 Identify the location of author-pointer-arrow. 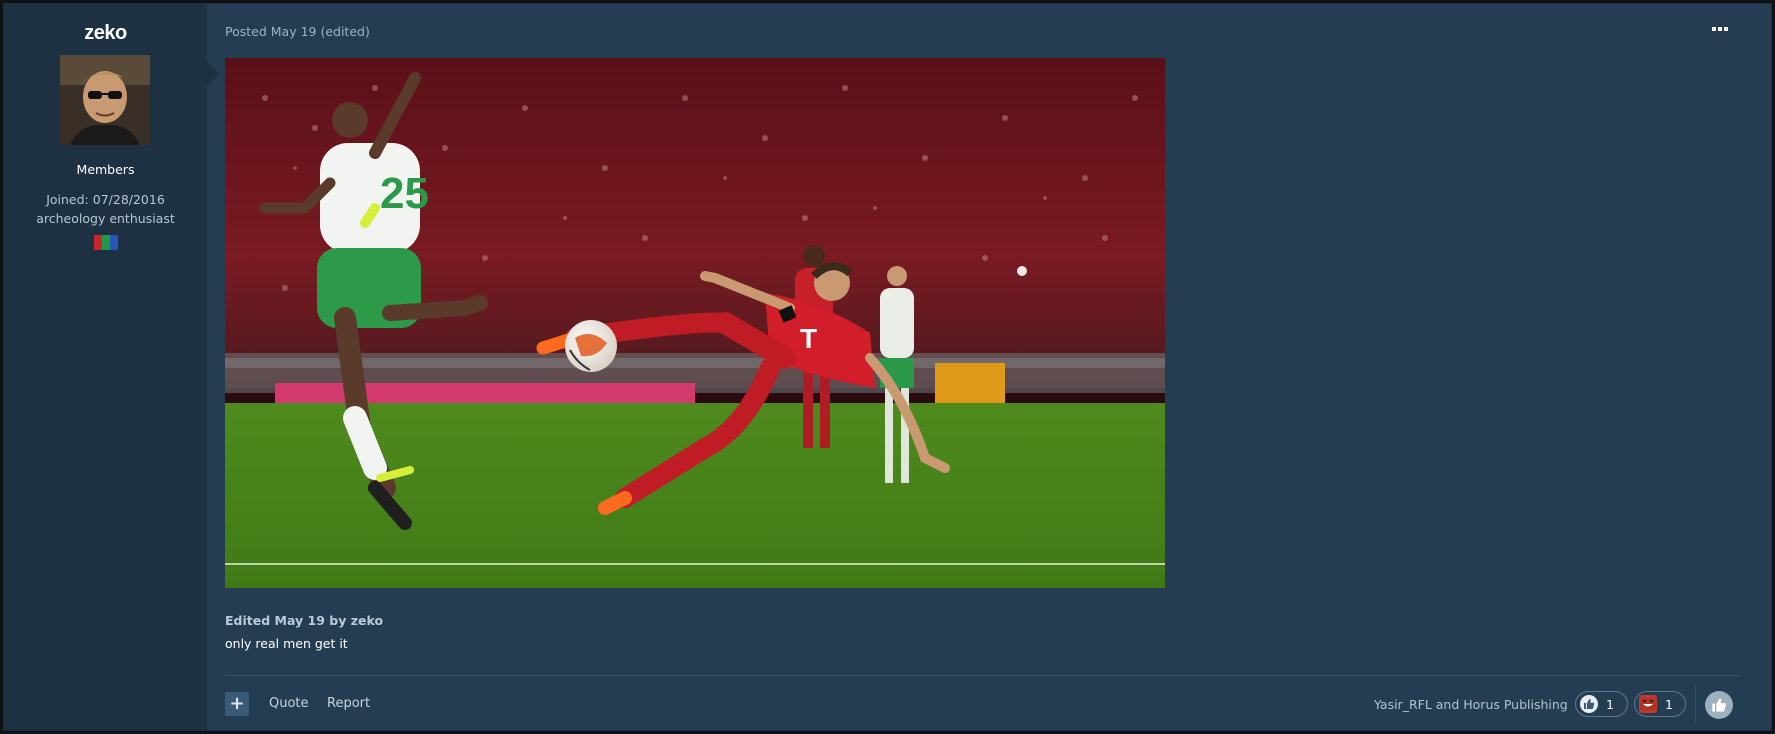
(213, 74).